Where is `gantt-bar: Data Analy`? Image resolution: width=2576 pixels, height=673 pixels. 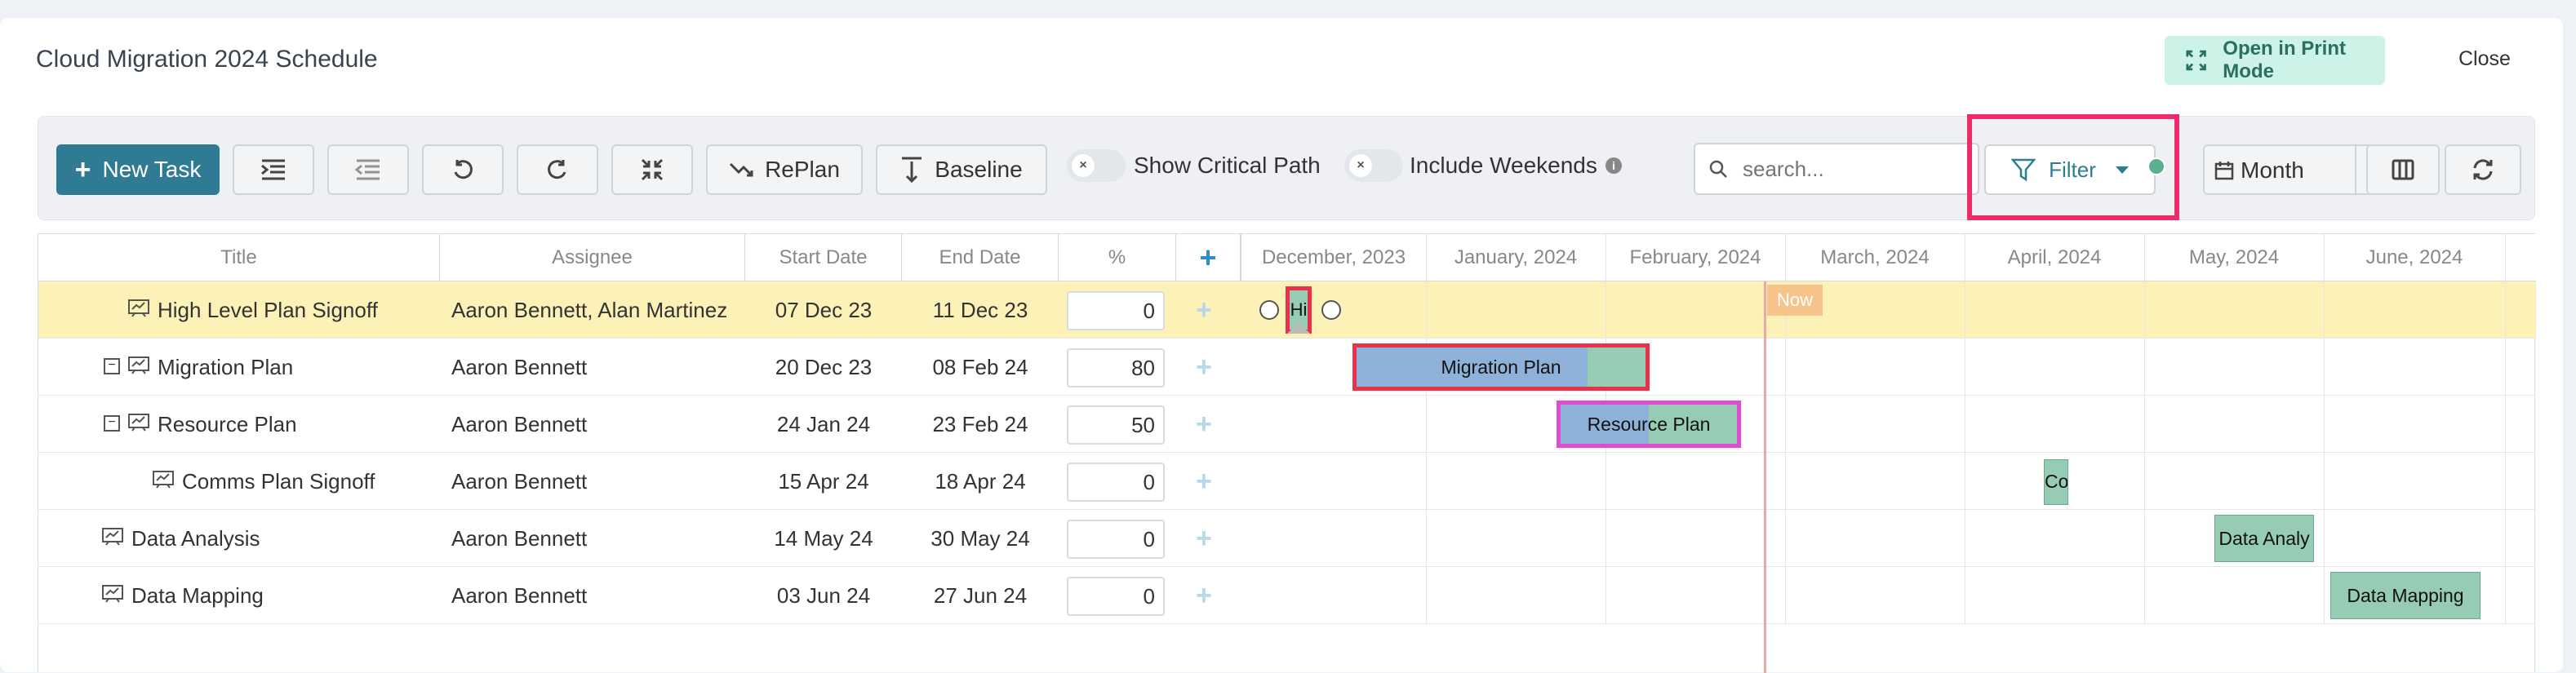 gantt-bar: Data Analy is located at coordinates (2264, 538).